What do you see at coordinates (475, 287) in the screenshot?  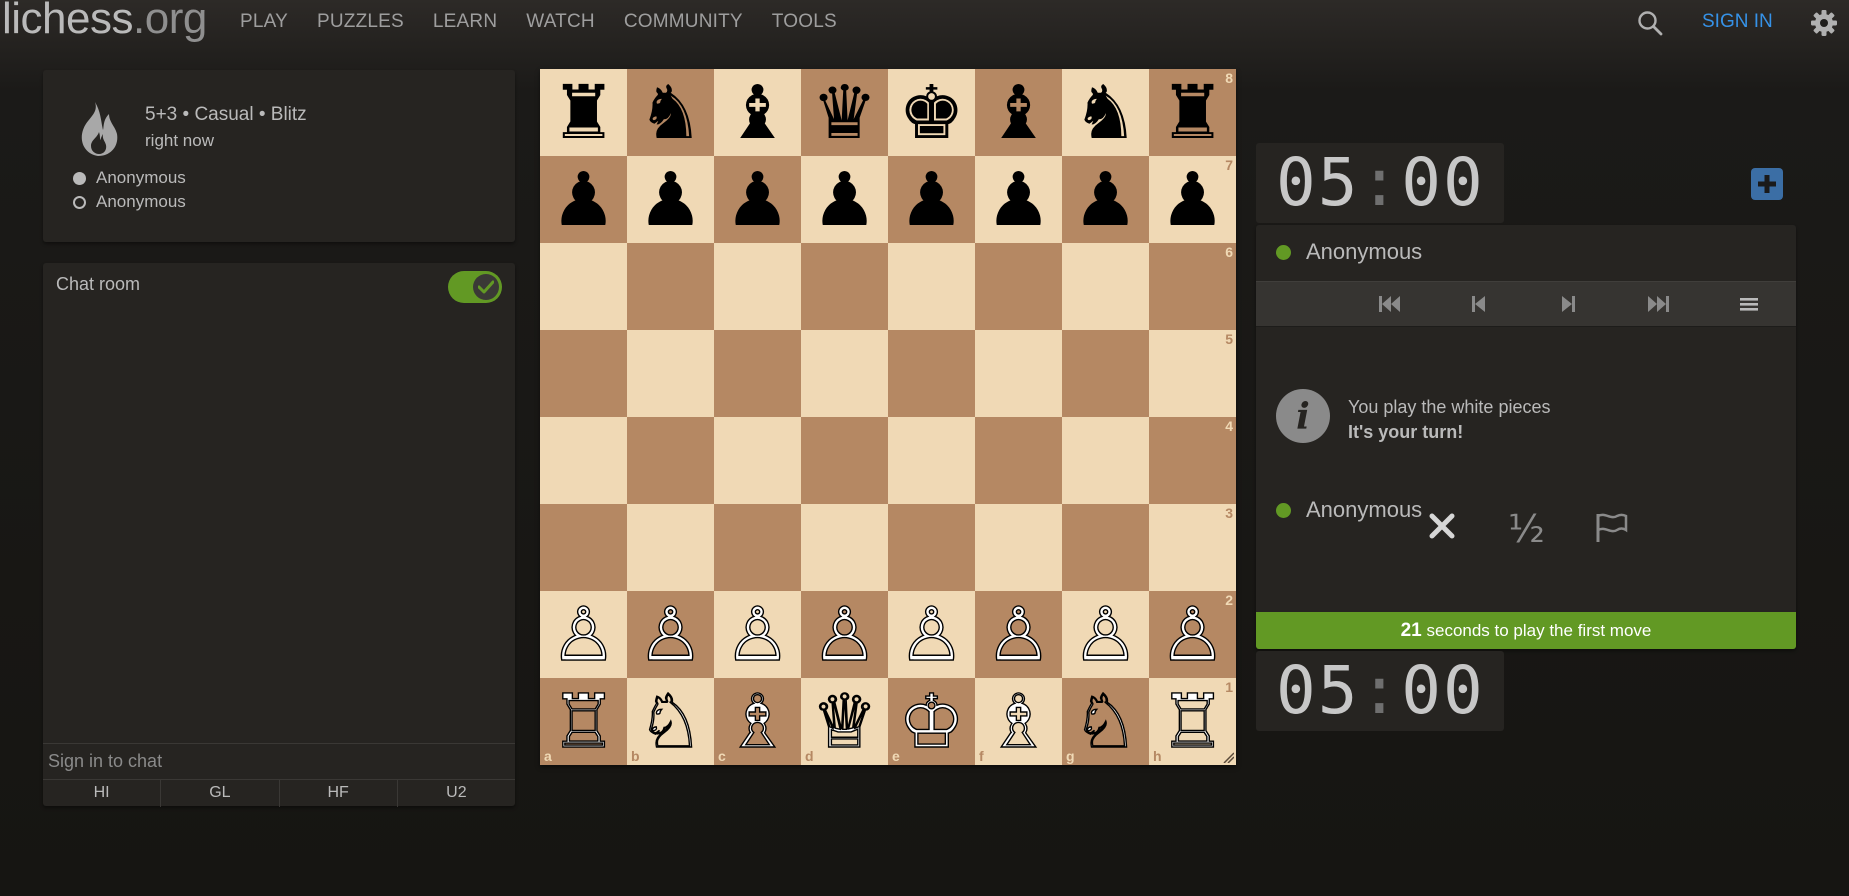 I see `chat-toggle` at bounding box center [475, 287].